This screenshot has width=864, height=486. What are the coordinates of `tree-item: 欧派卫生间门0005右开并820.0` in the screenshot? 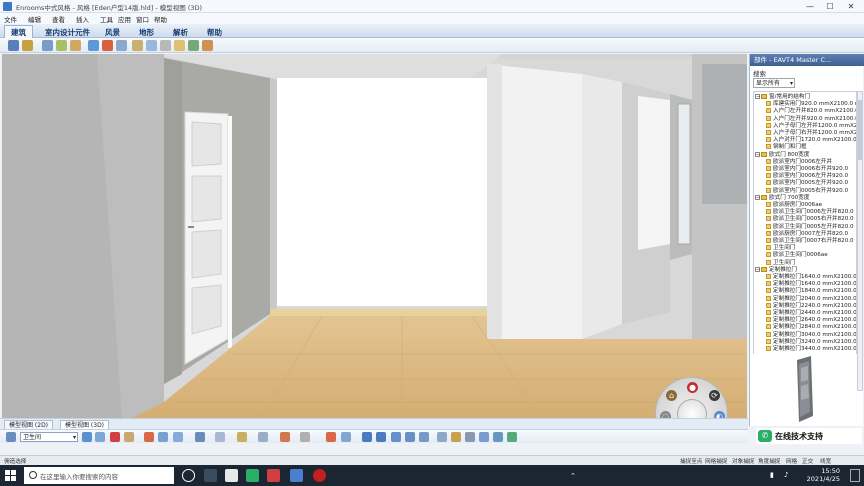 It's located at (810, 219).